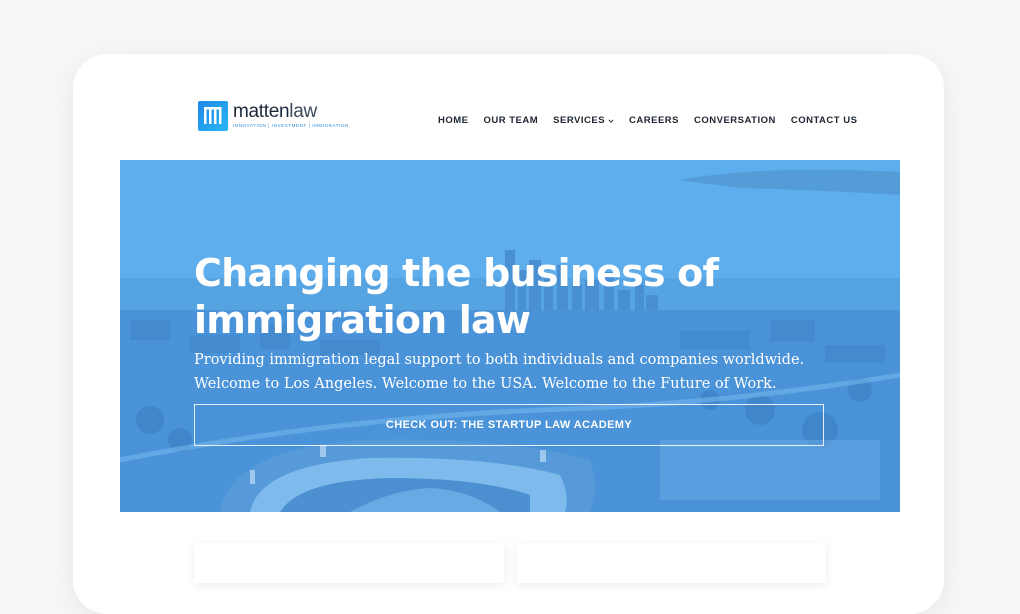  Describe the element at coordinates (213, 116) in the screenshot. I see `logo-mark-icon` at that location.